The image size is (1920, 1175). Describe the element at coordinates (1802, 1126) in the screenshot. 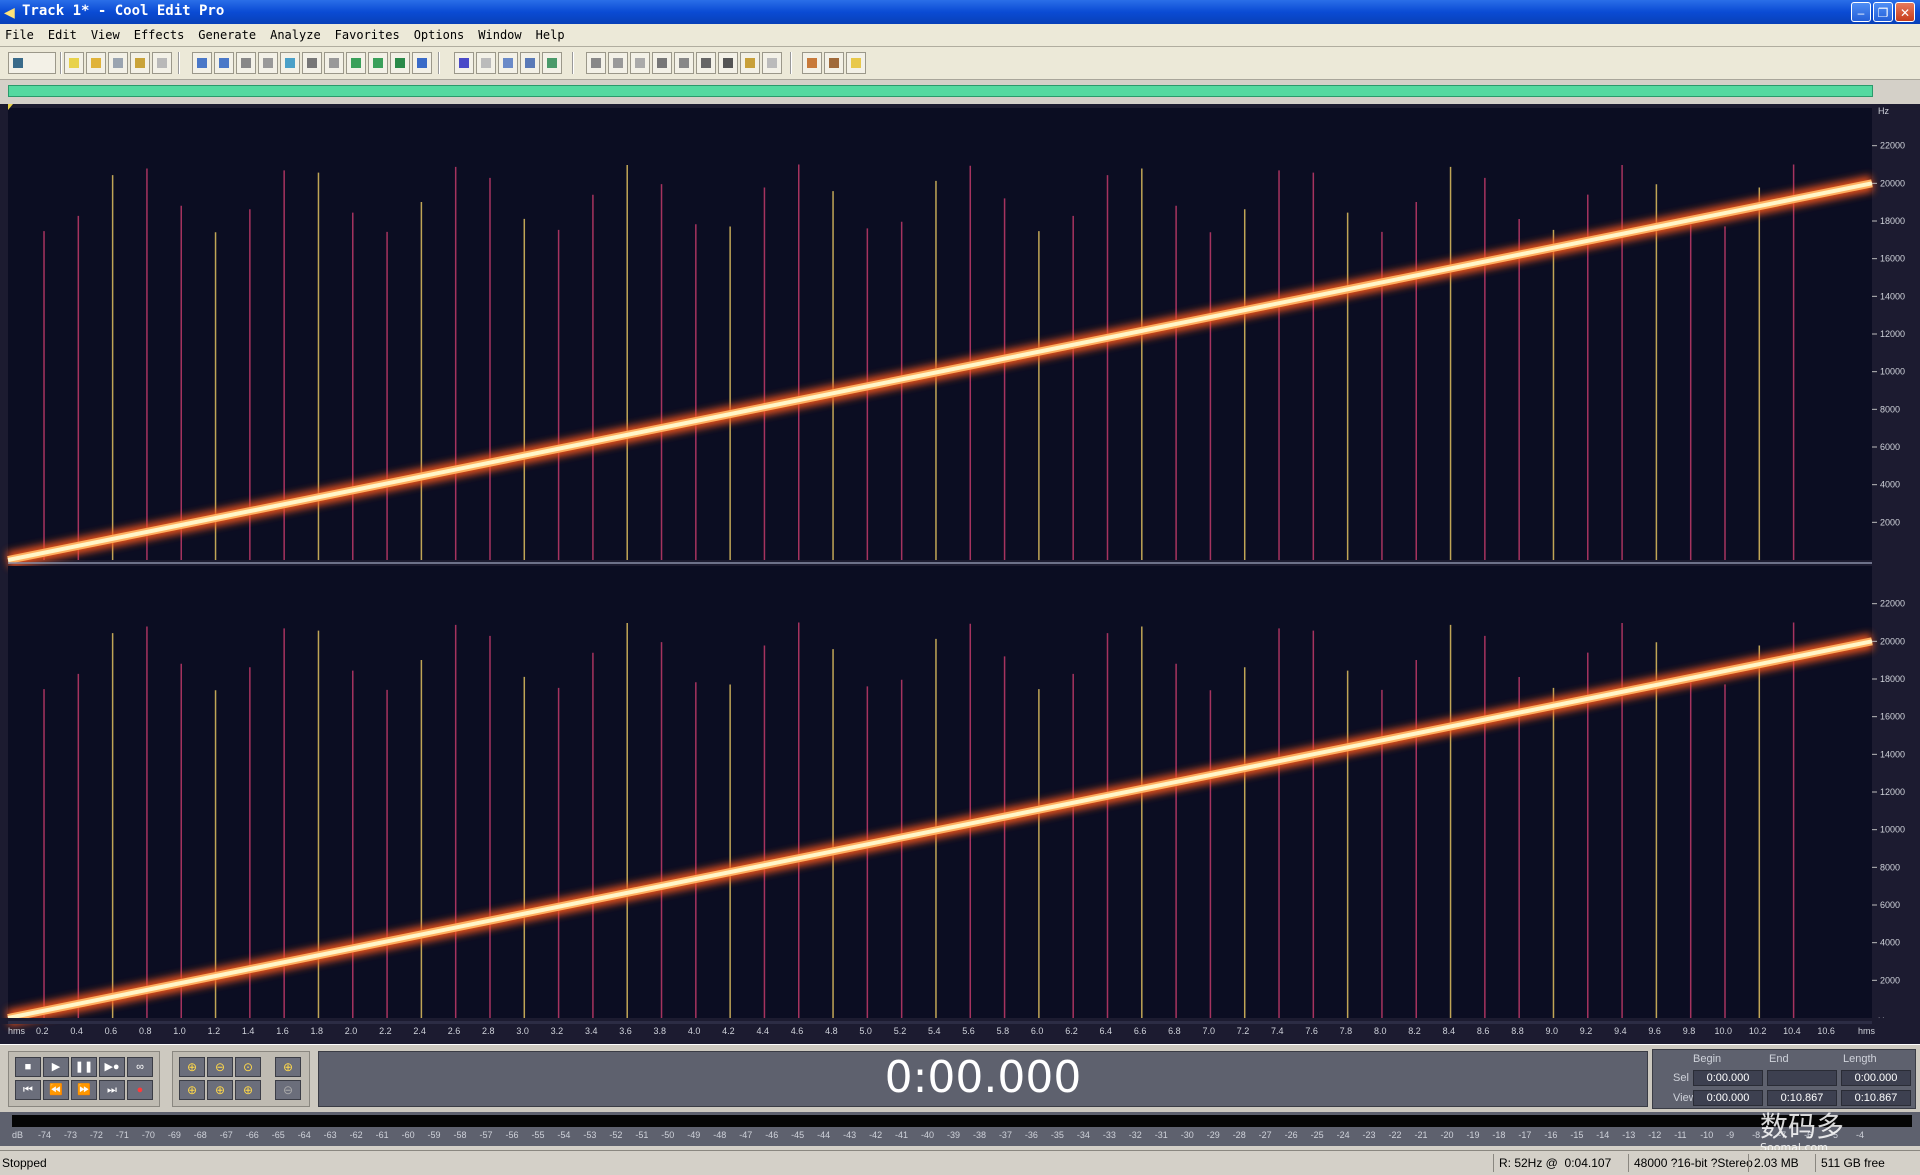

I see `watermark-text: 数码多` at that location.